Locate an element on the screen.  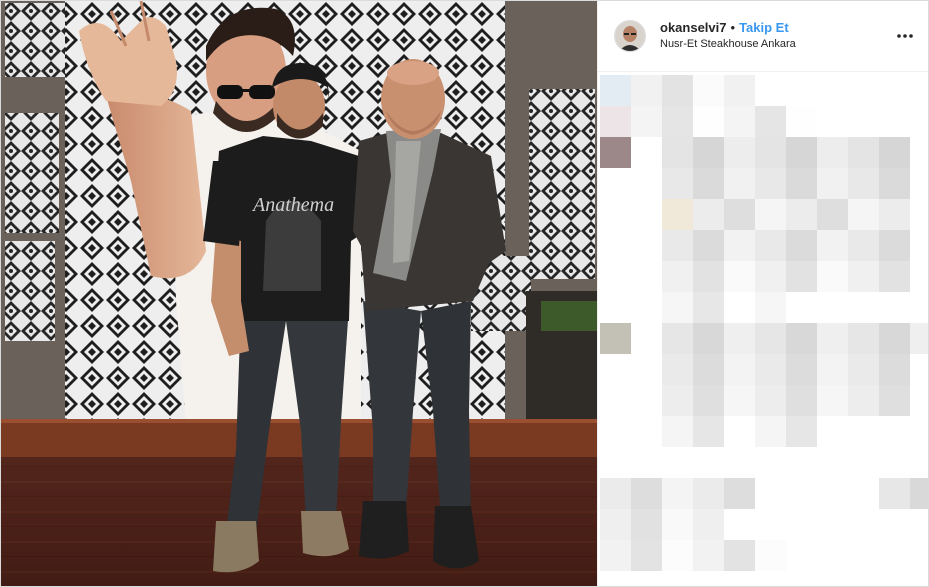
follow-button: Takip Et is located at coordinates (764, 27).